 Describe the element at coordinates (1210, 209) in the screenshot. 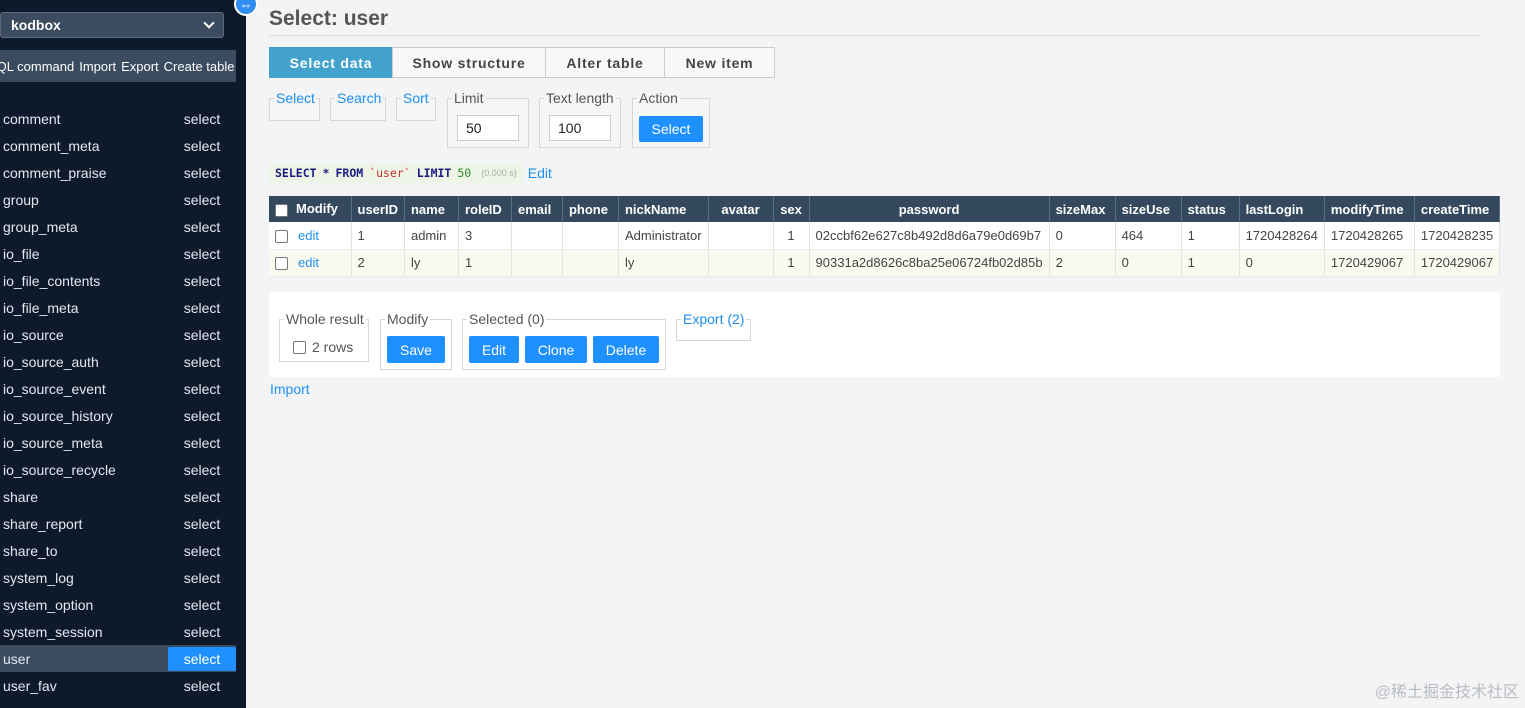

I see `column-header-status: status` at that location.